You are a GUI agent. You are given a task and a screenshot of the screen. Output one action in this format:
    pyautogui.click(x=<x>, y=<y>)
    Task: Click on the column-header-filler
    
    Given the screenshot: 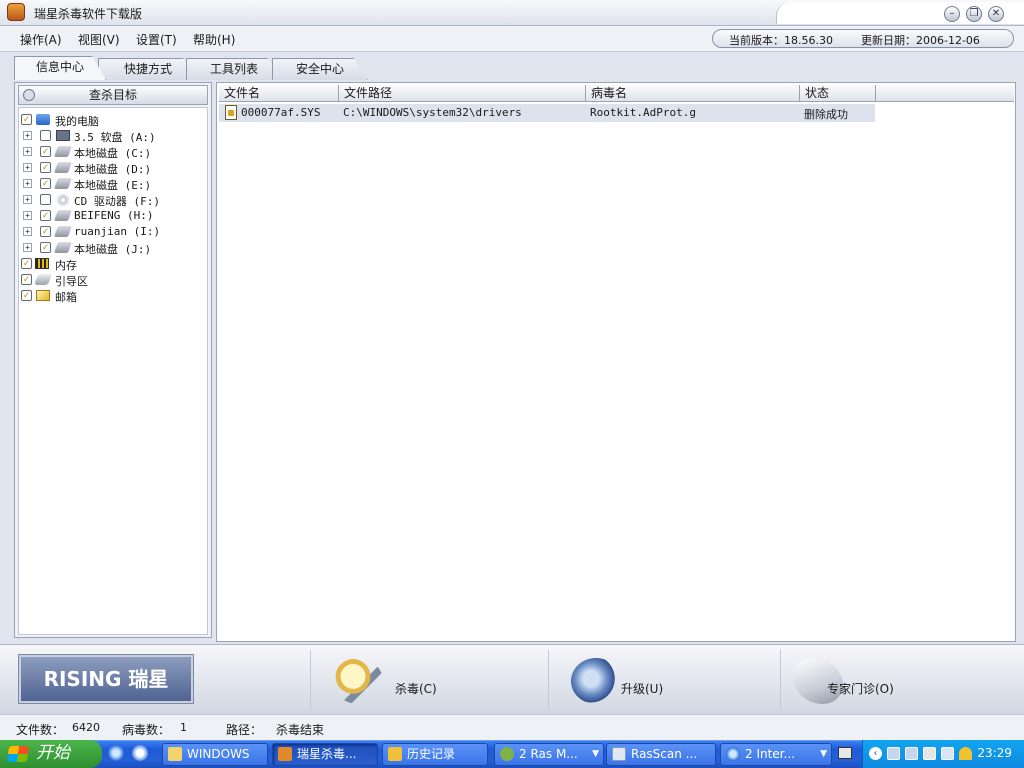 What is the action you would take?
    pyautogui.click(x=945, y=93)
    